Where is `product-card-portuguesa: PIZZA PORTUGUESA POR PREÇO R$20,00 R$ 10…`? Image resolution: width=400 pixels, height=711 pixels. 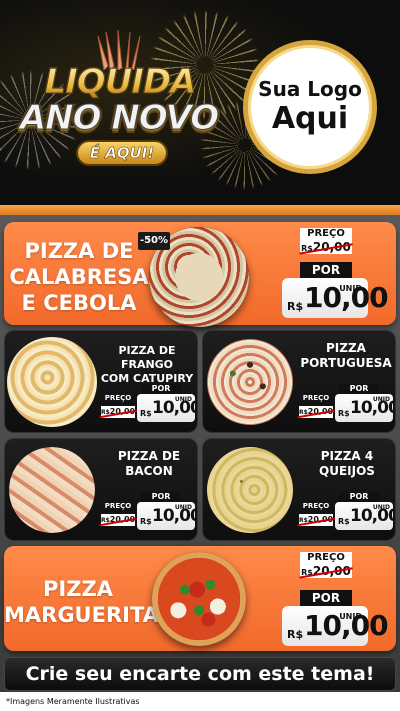 product-card-portuguesa: PIZZA PORTUGUESA POR PREÇO R$20,00 R$ 10… is located at coordinates (299, 381).